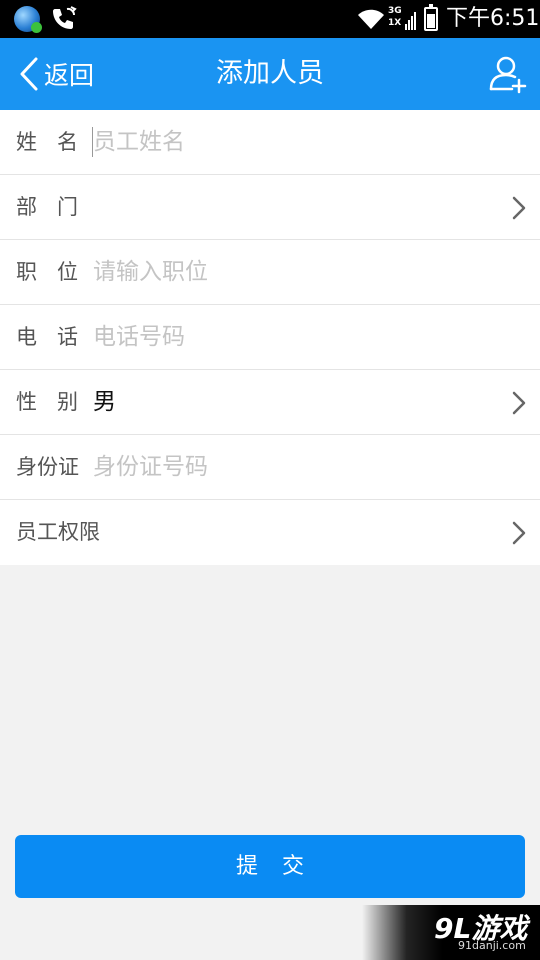 Image resolution: width=540 pixels, height=960 pixels. Describe the element at coordinates (270, 207) in the screenshot. I see `department-row: 部门` at that location.